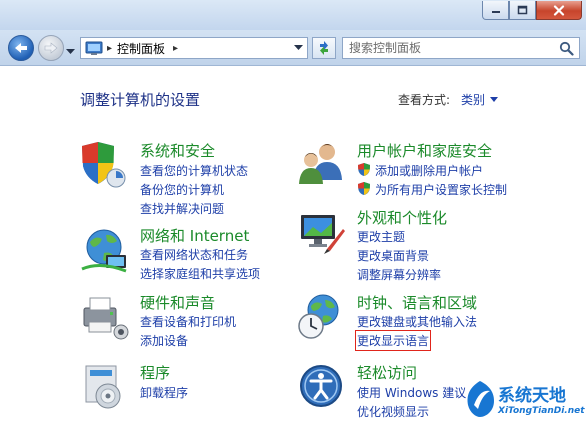  I want to click on link-backup-computer: 备份您的计算机, so click(182, 189).